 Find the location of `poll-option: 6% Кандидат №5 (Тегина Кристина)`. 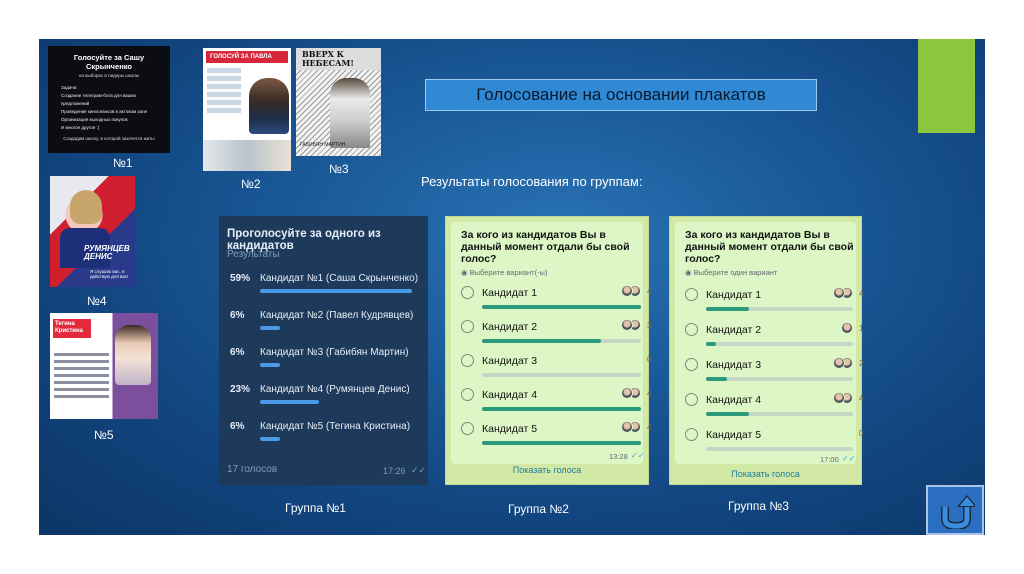

poll-option: 6% Кандидат №5 (Тегина Кристина) is located at coordinates (327, 436).